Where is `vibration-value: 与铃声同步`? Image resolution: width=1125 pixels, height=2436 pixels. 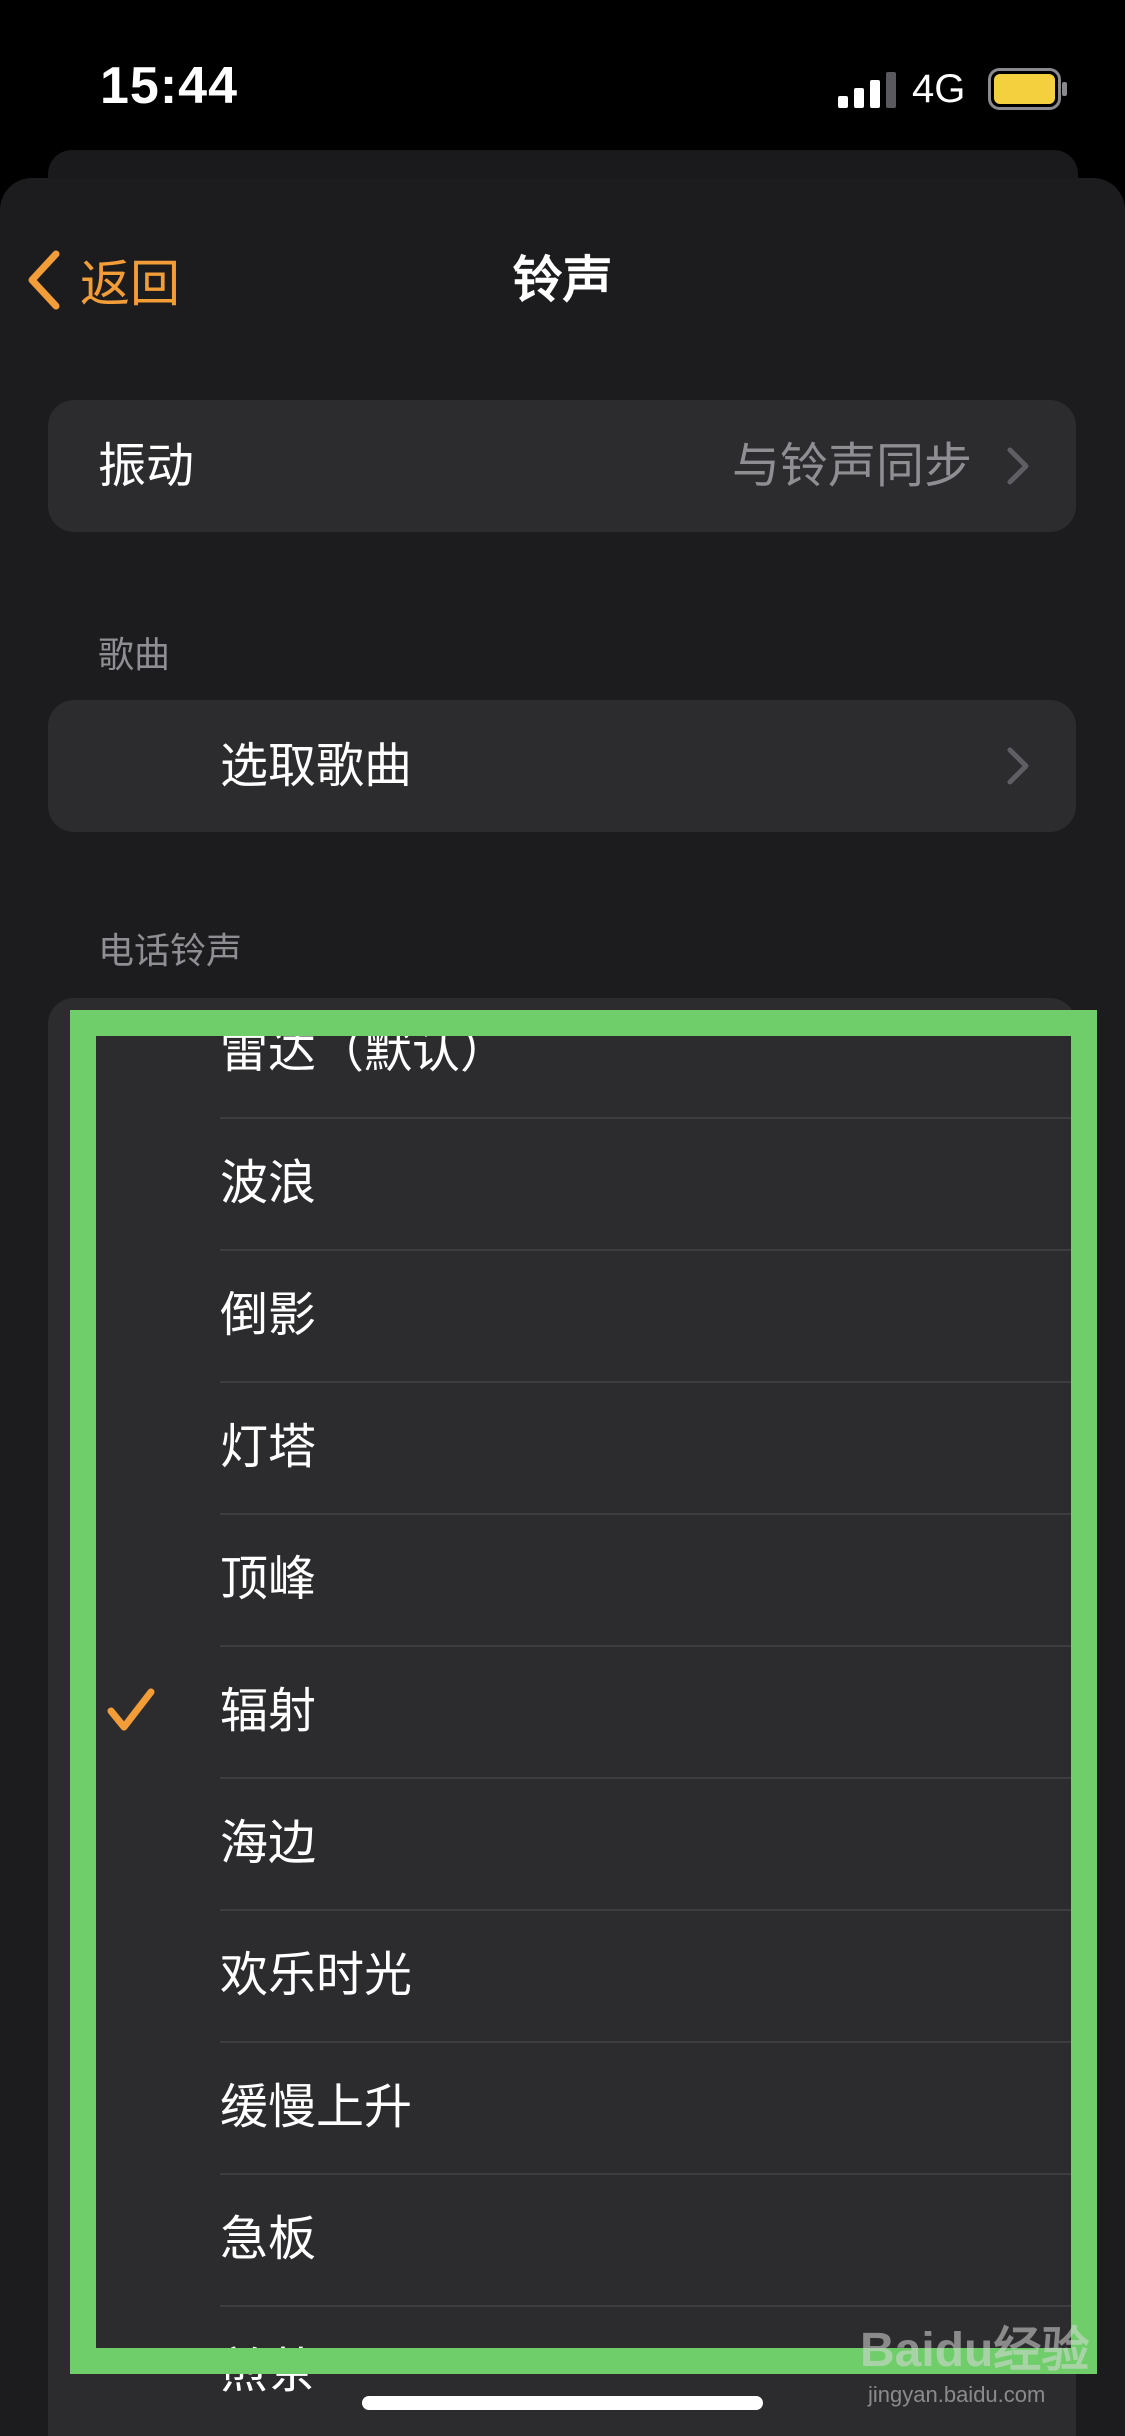
vibration-value: 与铃声同步 is located at coordinates (851, 466).